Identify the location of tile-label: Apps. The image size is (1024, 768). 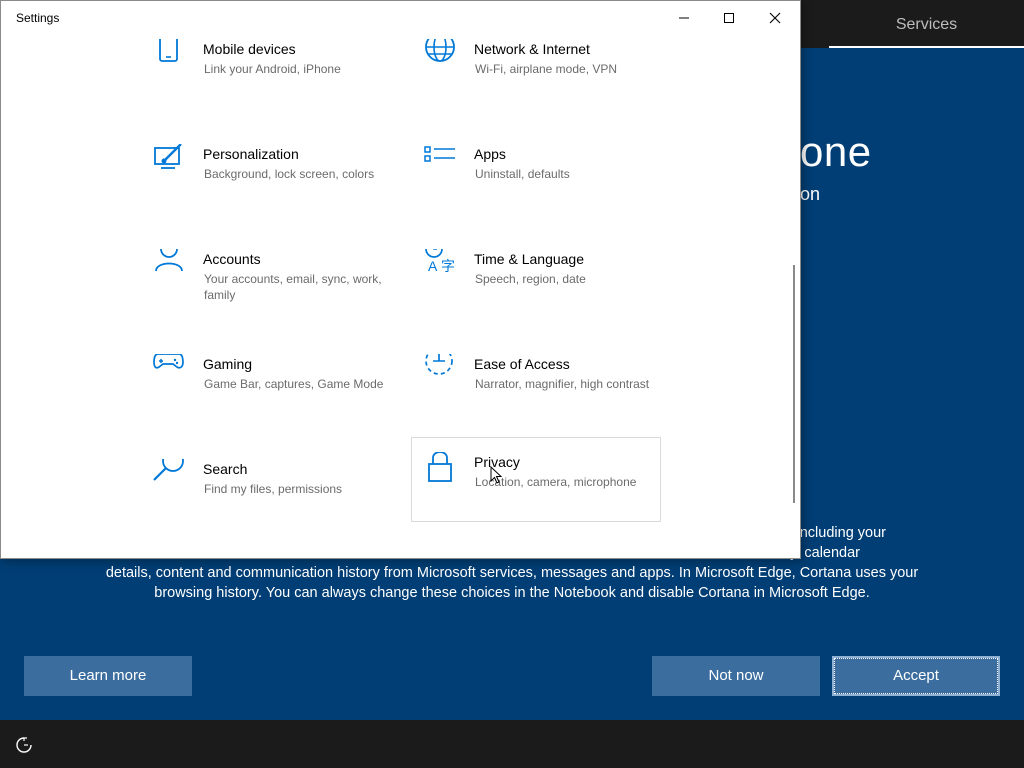
(490, 154).